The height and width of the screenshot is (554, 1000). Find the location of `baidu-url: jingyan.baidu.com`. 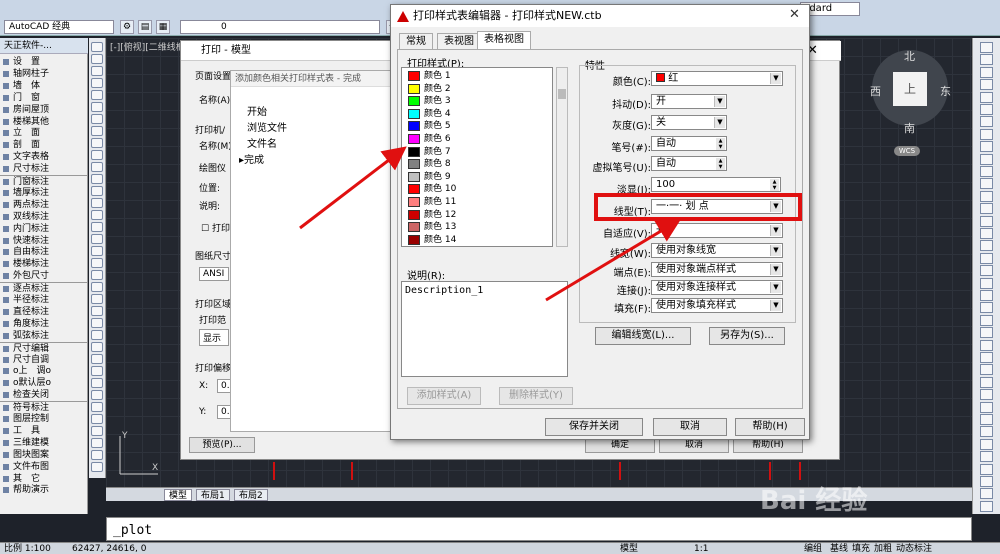

baidu-url: jingyan.baidu.com is located at coordinates (841, 528).